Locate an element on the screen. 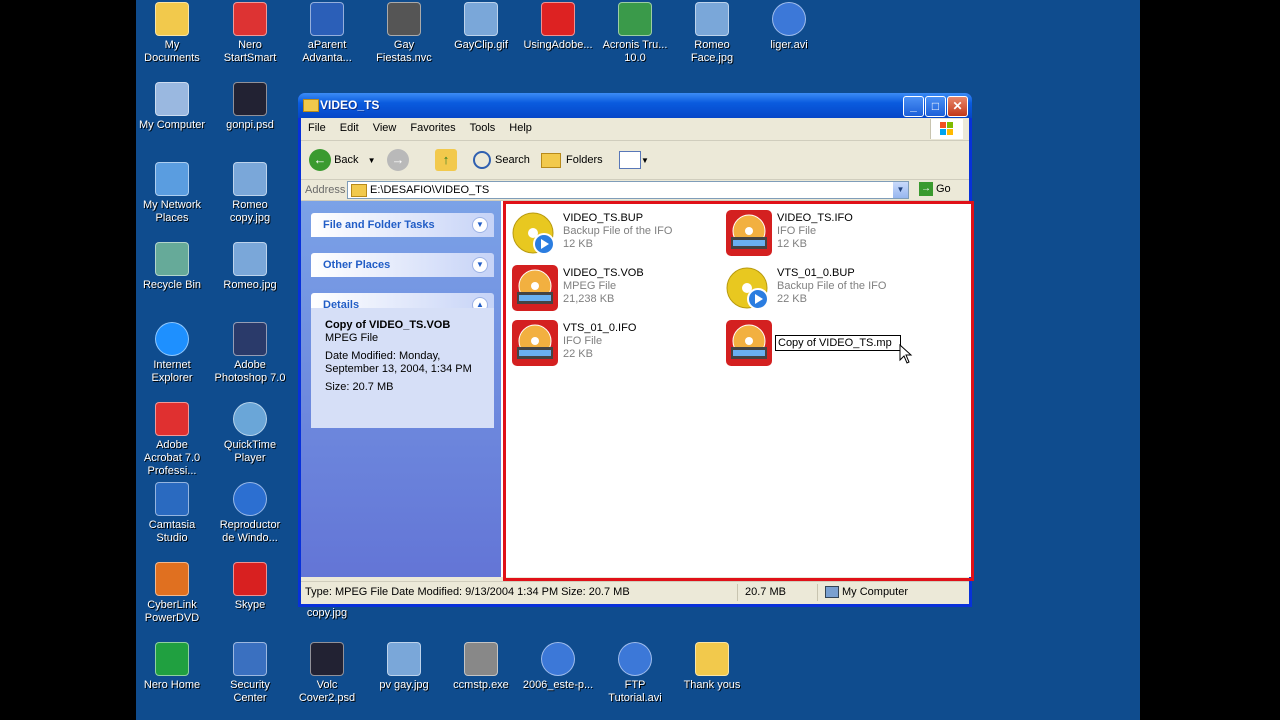 This screenshot has height=720, width=1280. desktop-icon: My Computer is located at coordinates (172, 107).